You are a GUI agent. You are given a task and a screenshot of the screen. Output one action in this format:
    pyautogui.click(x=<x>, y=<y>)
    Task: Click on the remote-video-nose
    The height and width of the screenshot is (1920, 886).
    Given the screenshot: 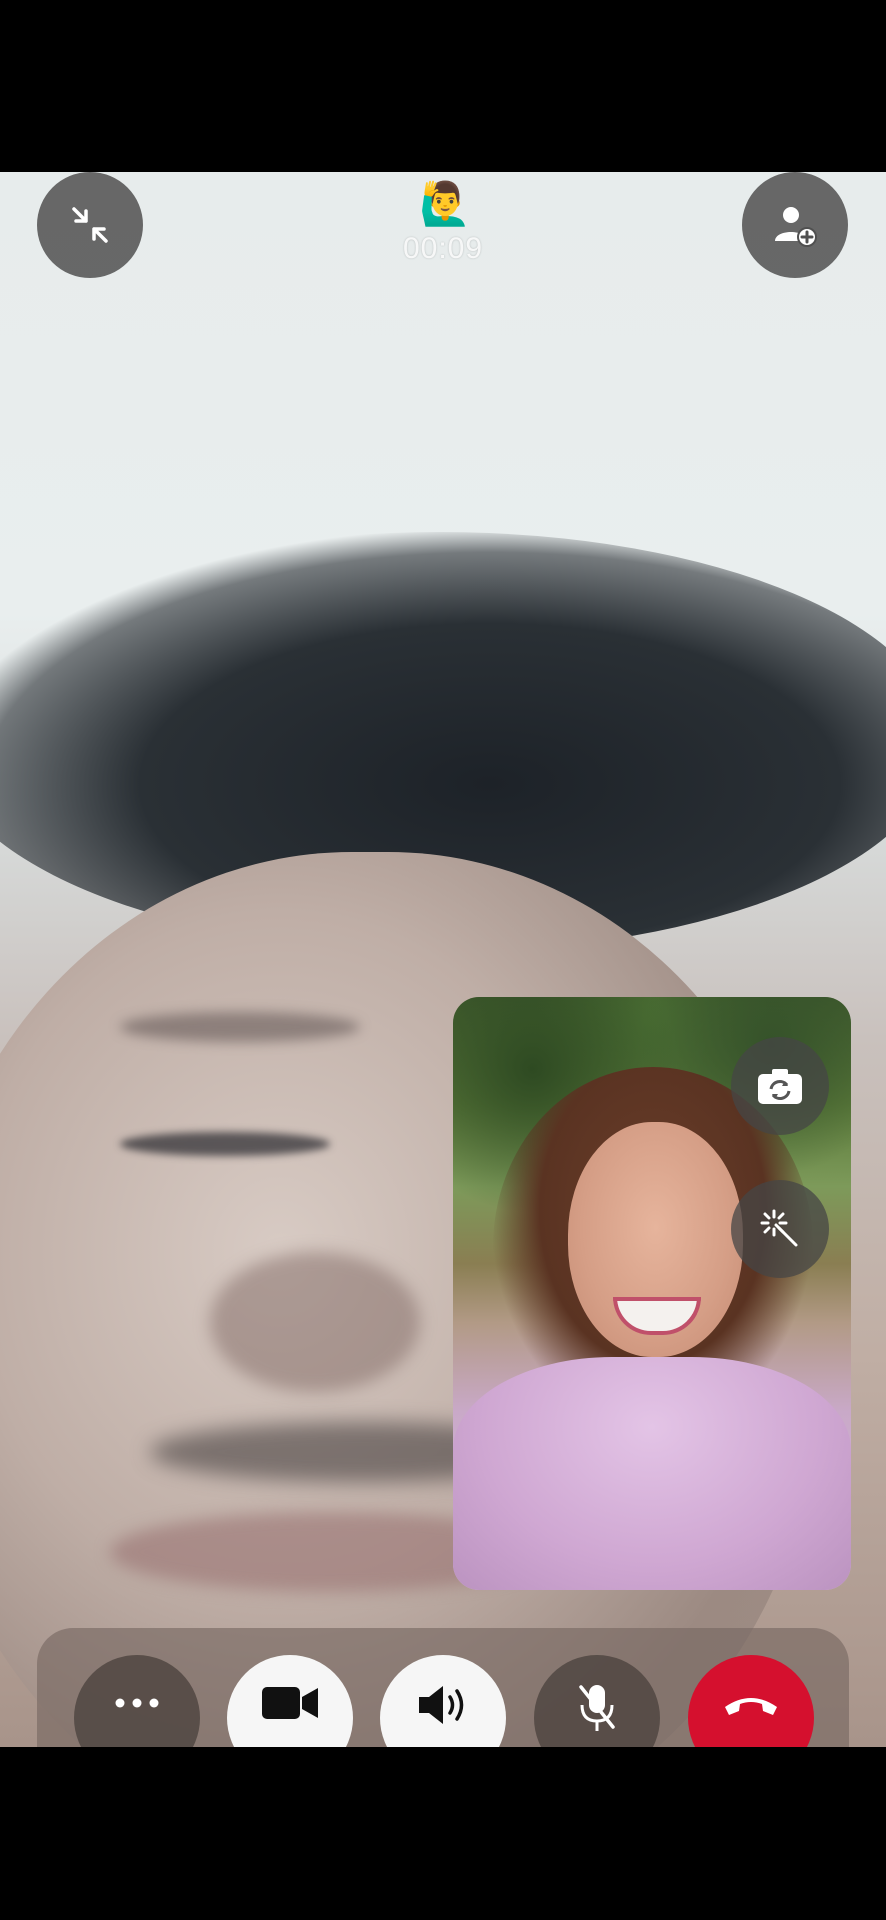 What is the action you would take?
    pyautogui.click(x=315, y=1322)
    